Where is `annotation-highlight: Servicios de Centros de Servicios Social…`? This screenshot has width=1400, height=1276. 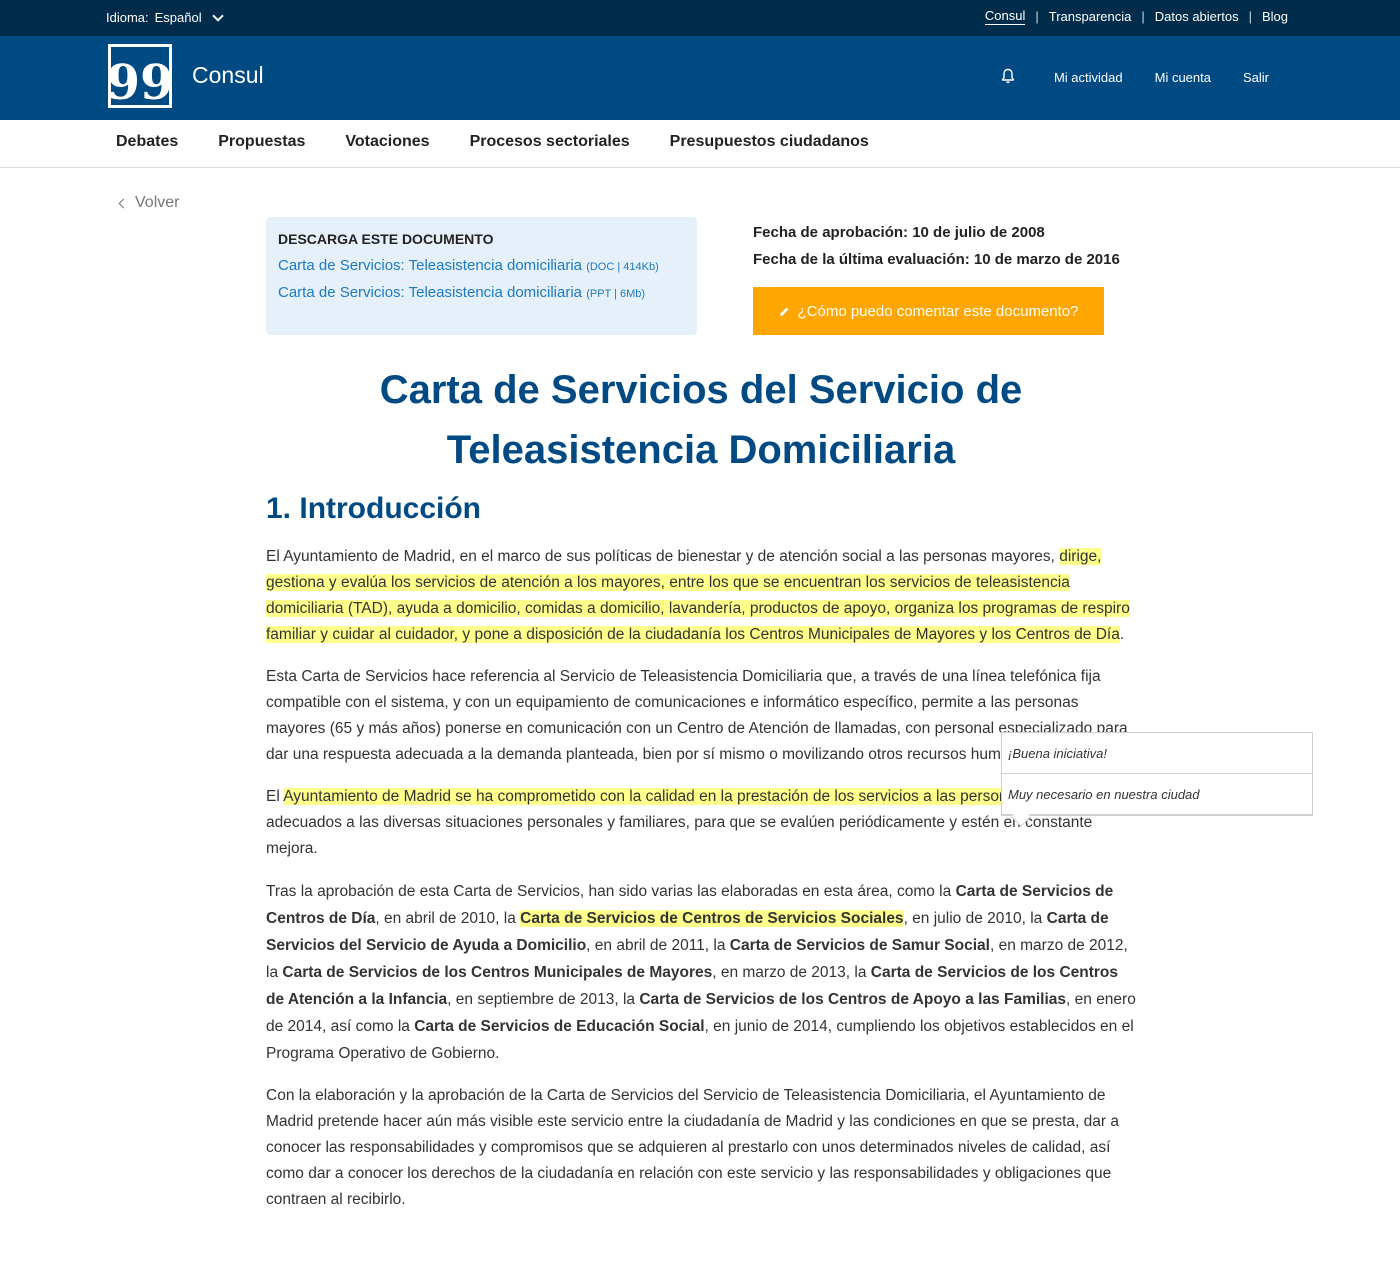
annotation-highlight: Servicios de Centros de Servicios Social… is located at coordinates (745, 918).